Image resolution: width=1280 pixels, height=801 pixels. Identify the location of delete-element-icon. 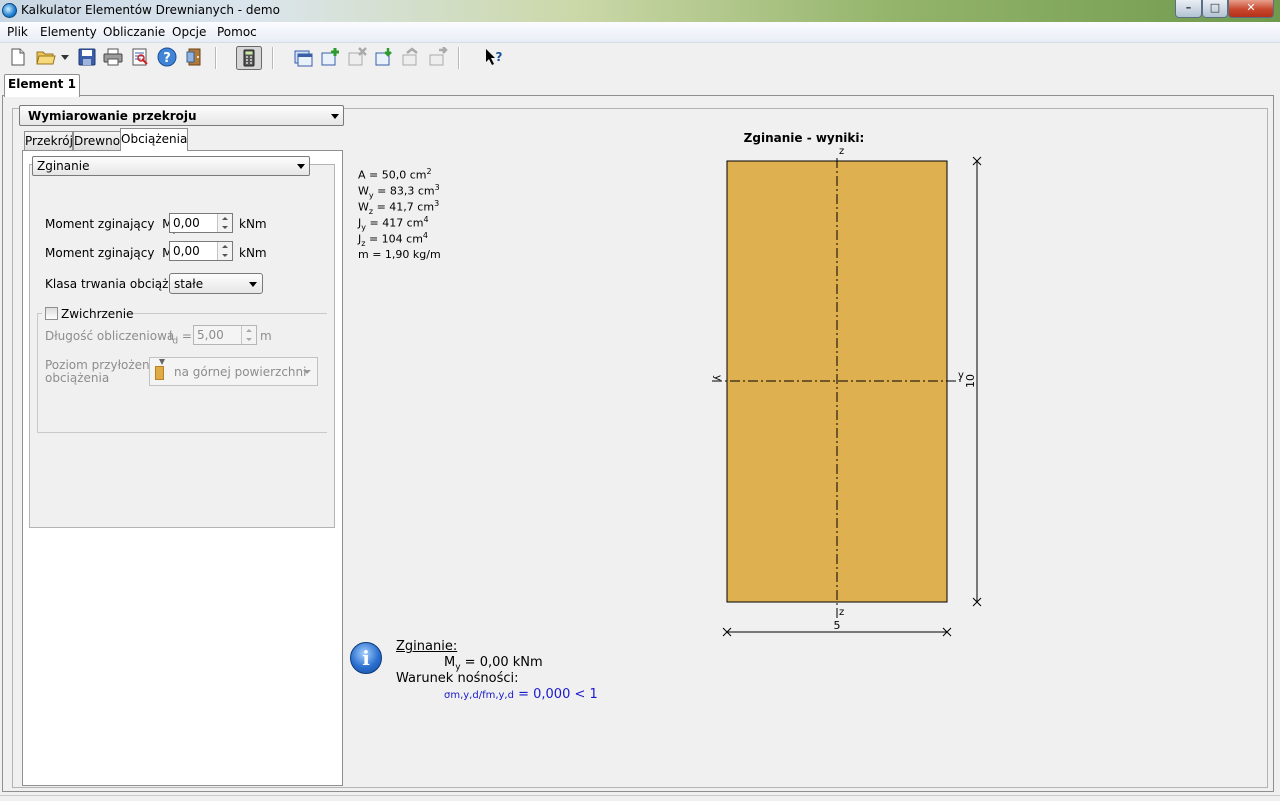
(357, 57).